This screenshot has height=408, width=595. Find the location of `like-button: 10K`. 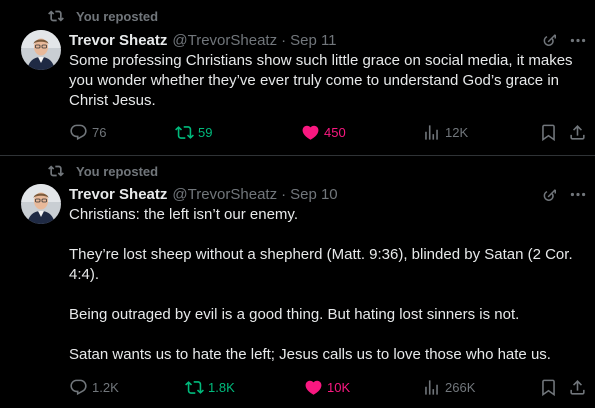

like-button: 10K is located at coordinates (327, 387).